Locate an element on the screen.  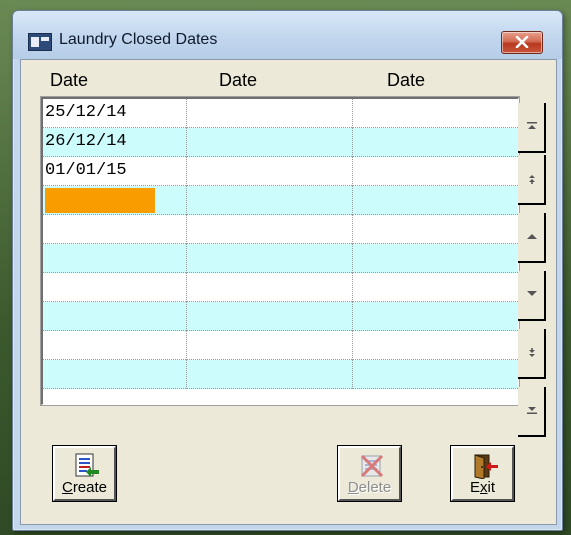
line-up-icon is located at coordinates (532, 236).